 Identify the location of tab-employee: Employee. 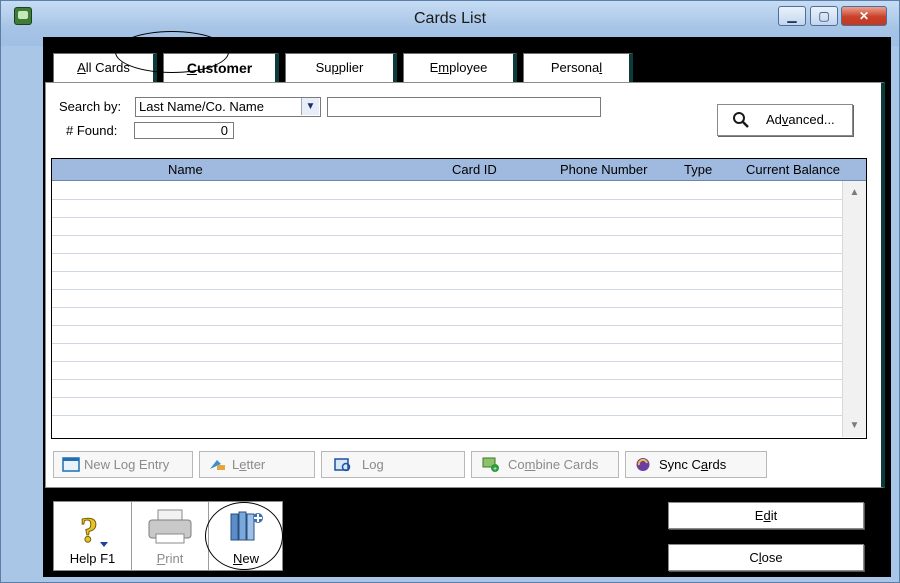
(460, 68).